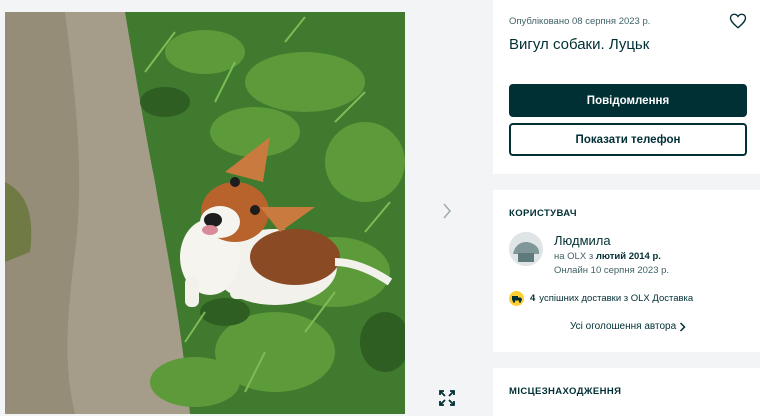  What do you see at coordinates (516, 298) in the screenshot?
I see `delivery-truck-icon` at bounding box center [516, 298].